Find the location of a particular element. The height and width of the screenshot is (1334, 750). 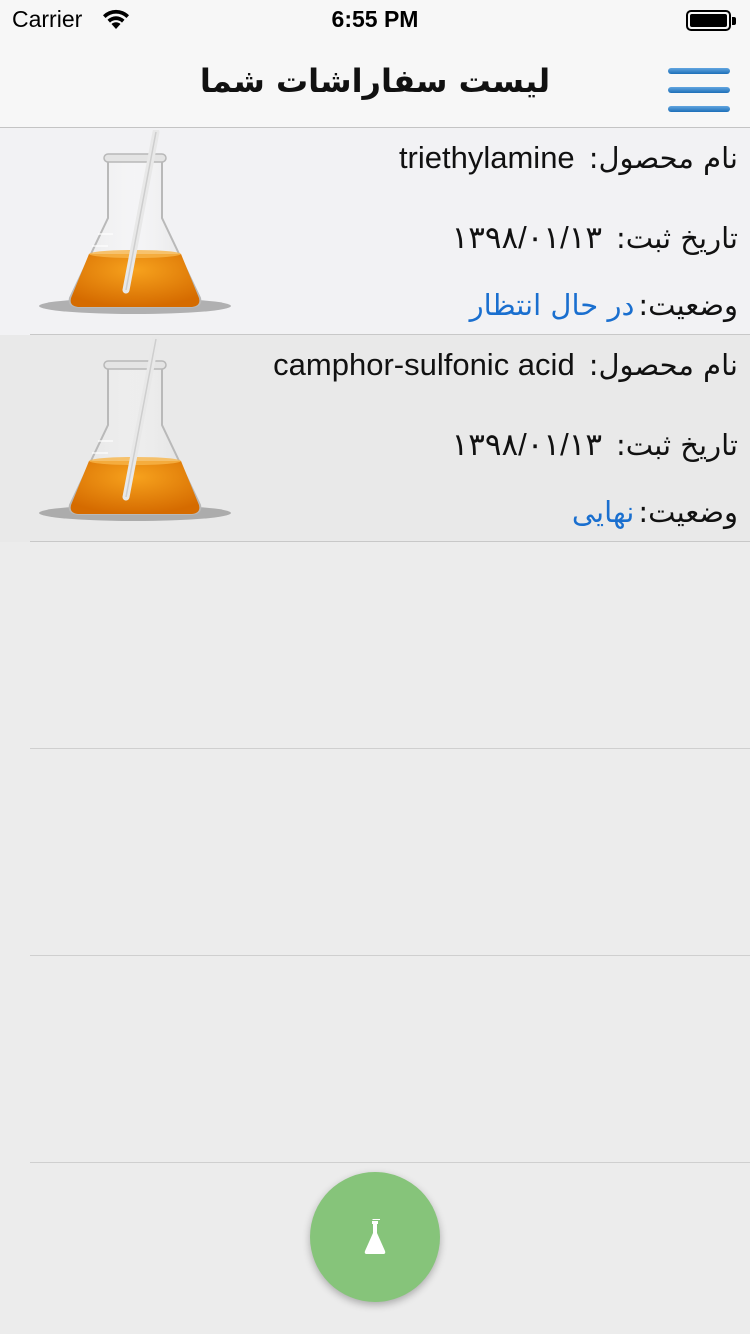

clock: 6:55 PM is located at coordinates (375, 19).